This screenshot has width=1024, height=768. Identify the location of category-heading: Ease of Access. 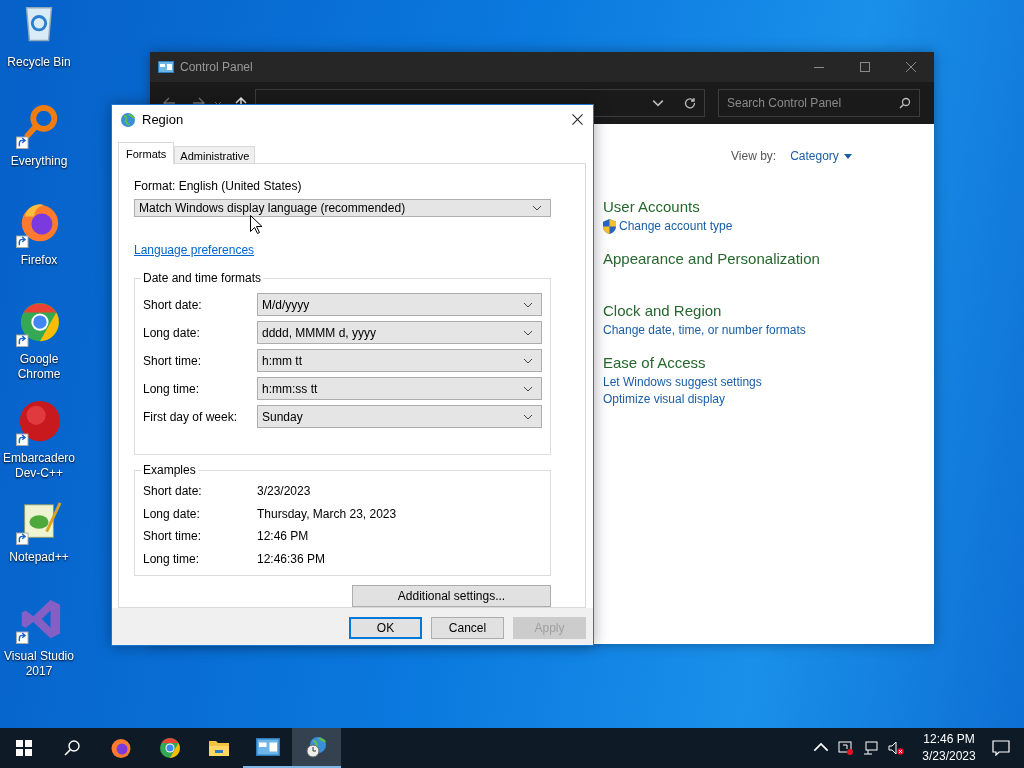
(654, 363).